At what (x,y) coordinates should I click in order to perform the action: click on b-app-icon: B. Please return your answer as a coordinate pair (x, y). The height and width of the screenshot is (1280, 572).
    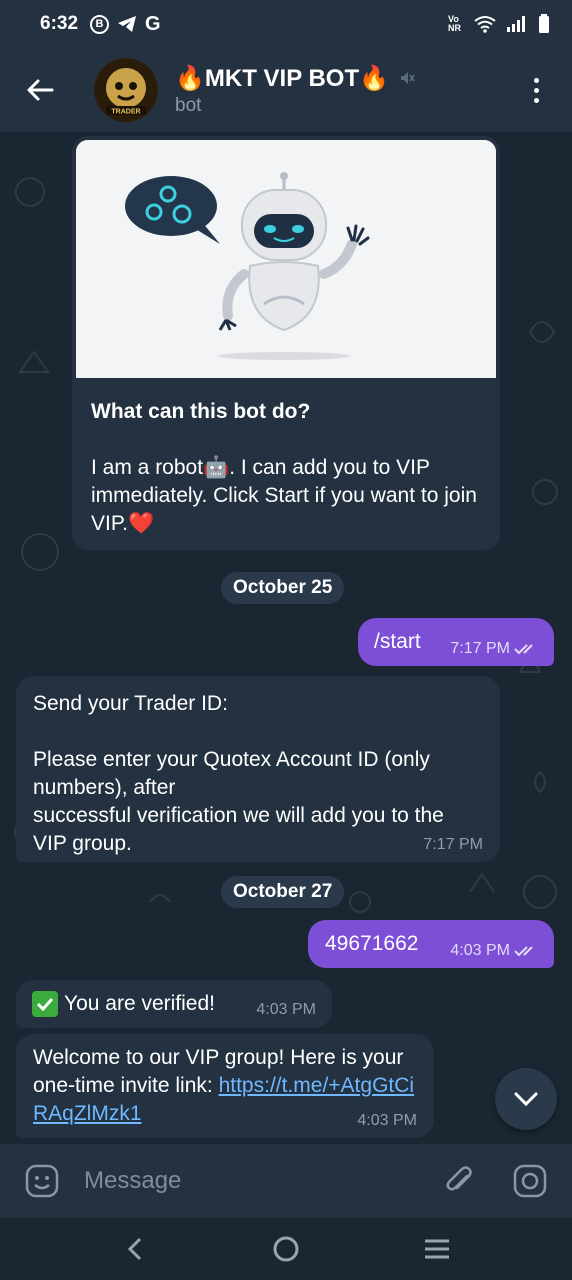
    Looking at the image, I should click on (100, 24).